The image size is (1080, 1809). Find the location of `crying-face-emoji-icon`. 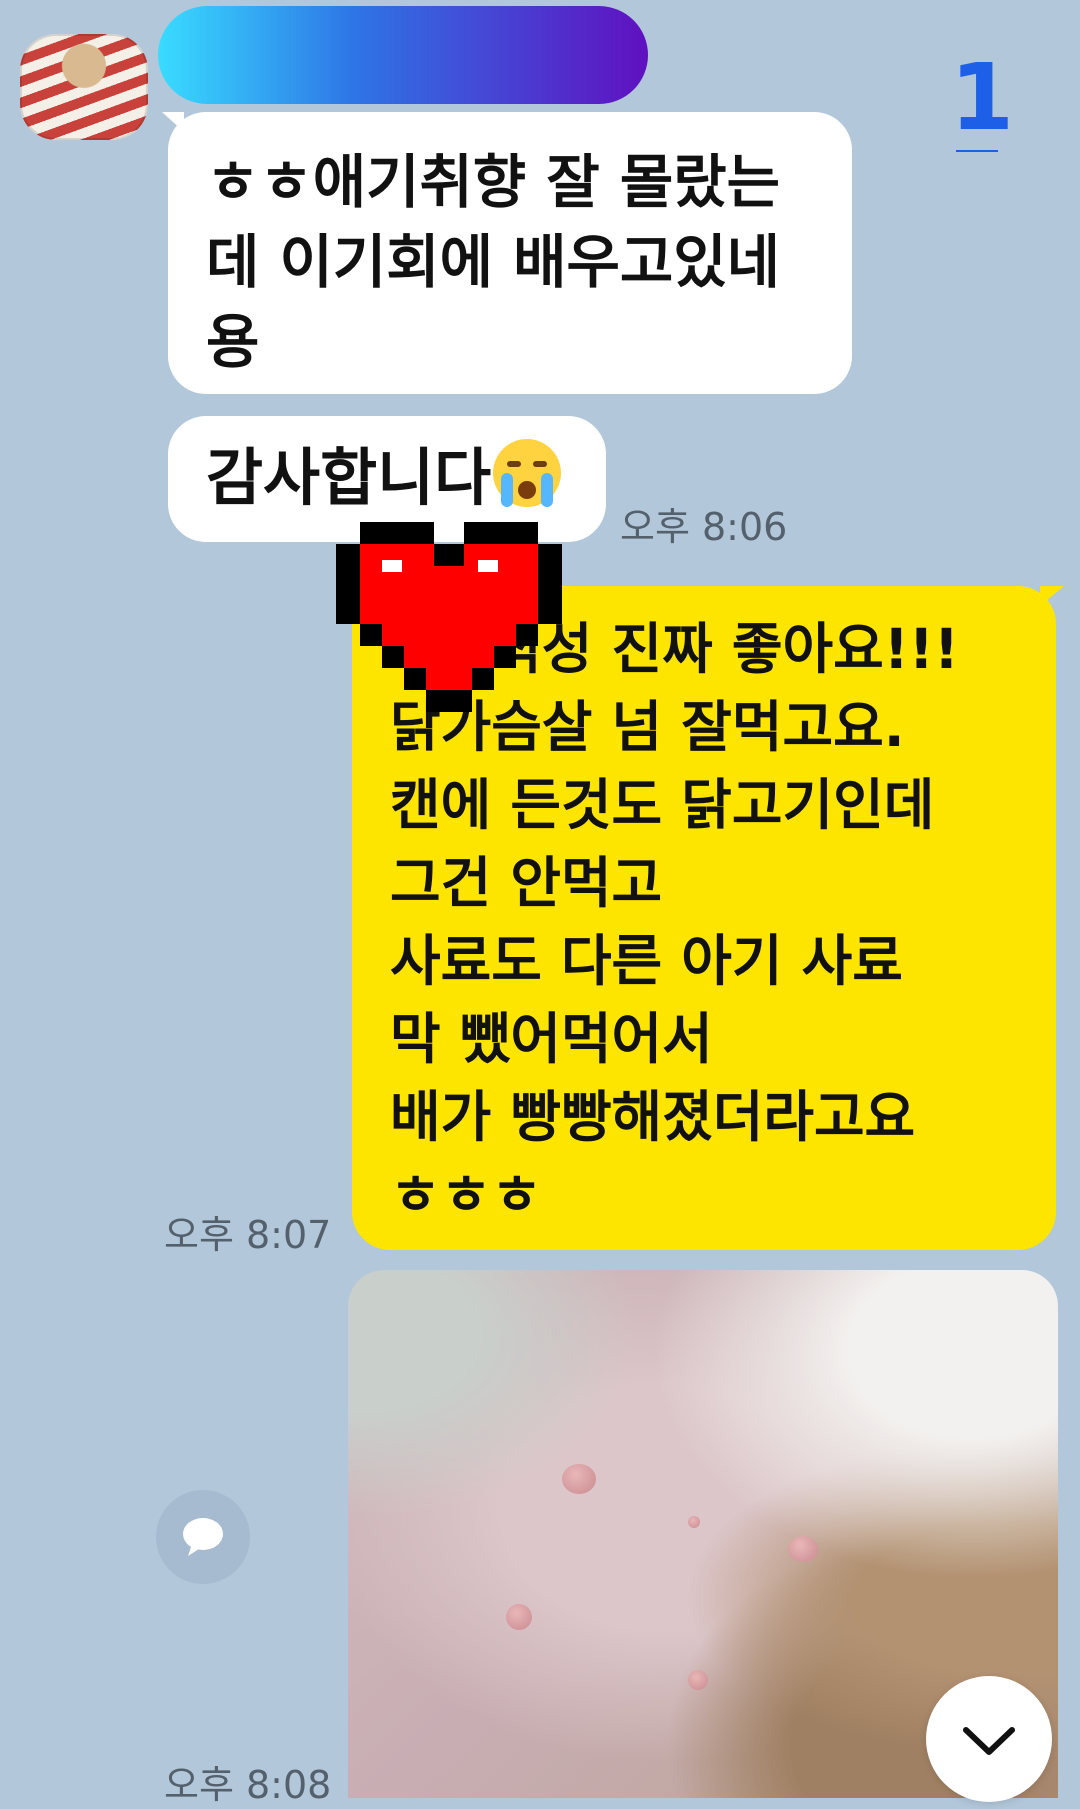

crying-face-emoji-icon is located at coordinates (527, 473).